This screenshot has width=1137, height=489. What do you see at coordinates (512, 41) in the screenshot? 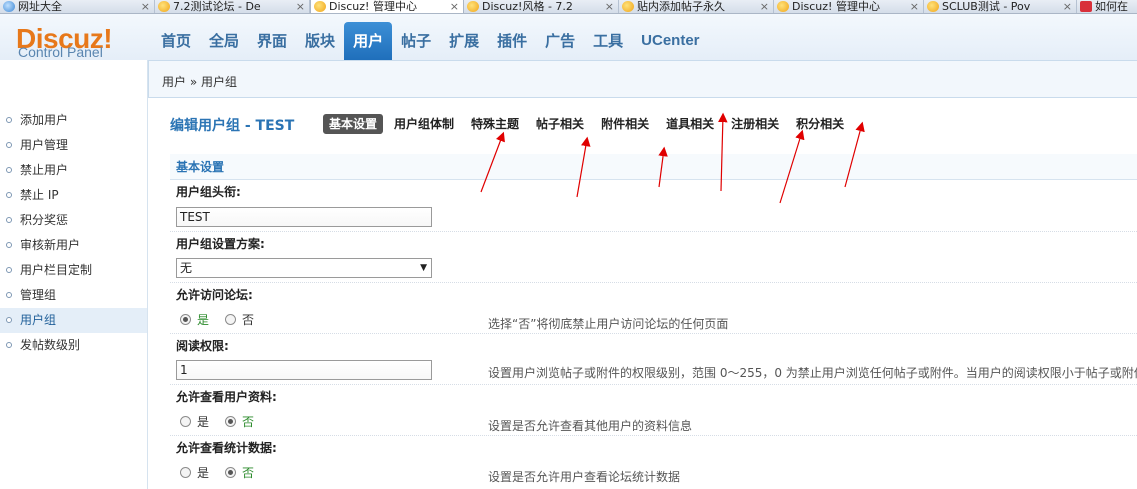
I see `nav-plugins: 插件` at bounding box center [512, 41].